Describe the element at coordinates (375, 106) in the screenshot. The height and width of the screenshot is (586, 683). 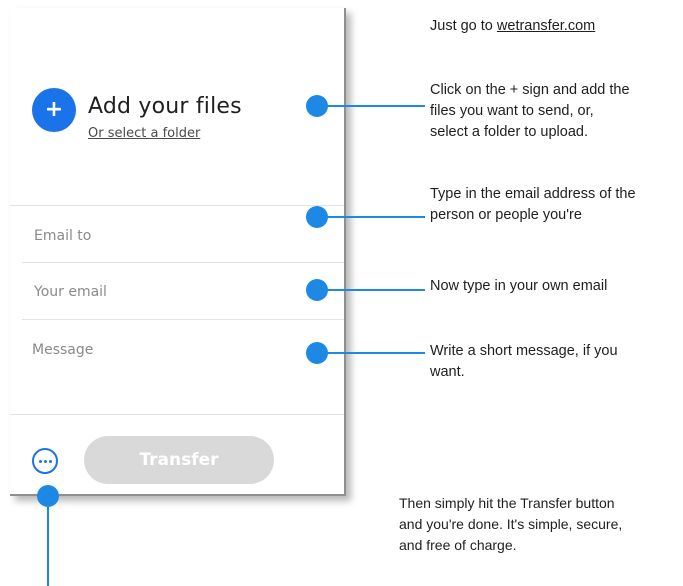
I see `callout-line-add-files` at that location.